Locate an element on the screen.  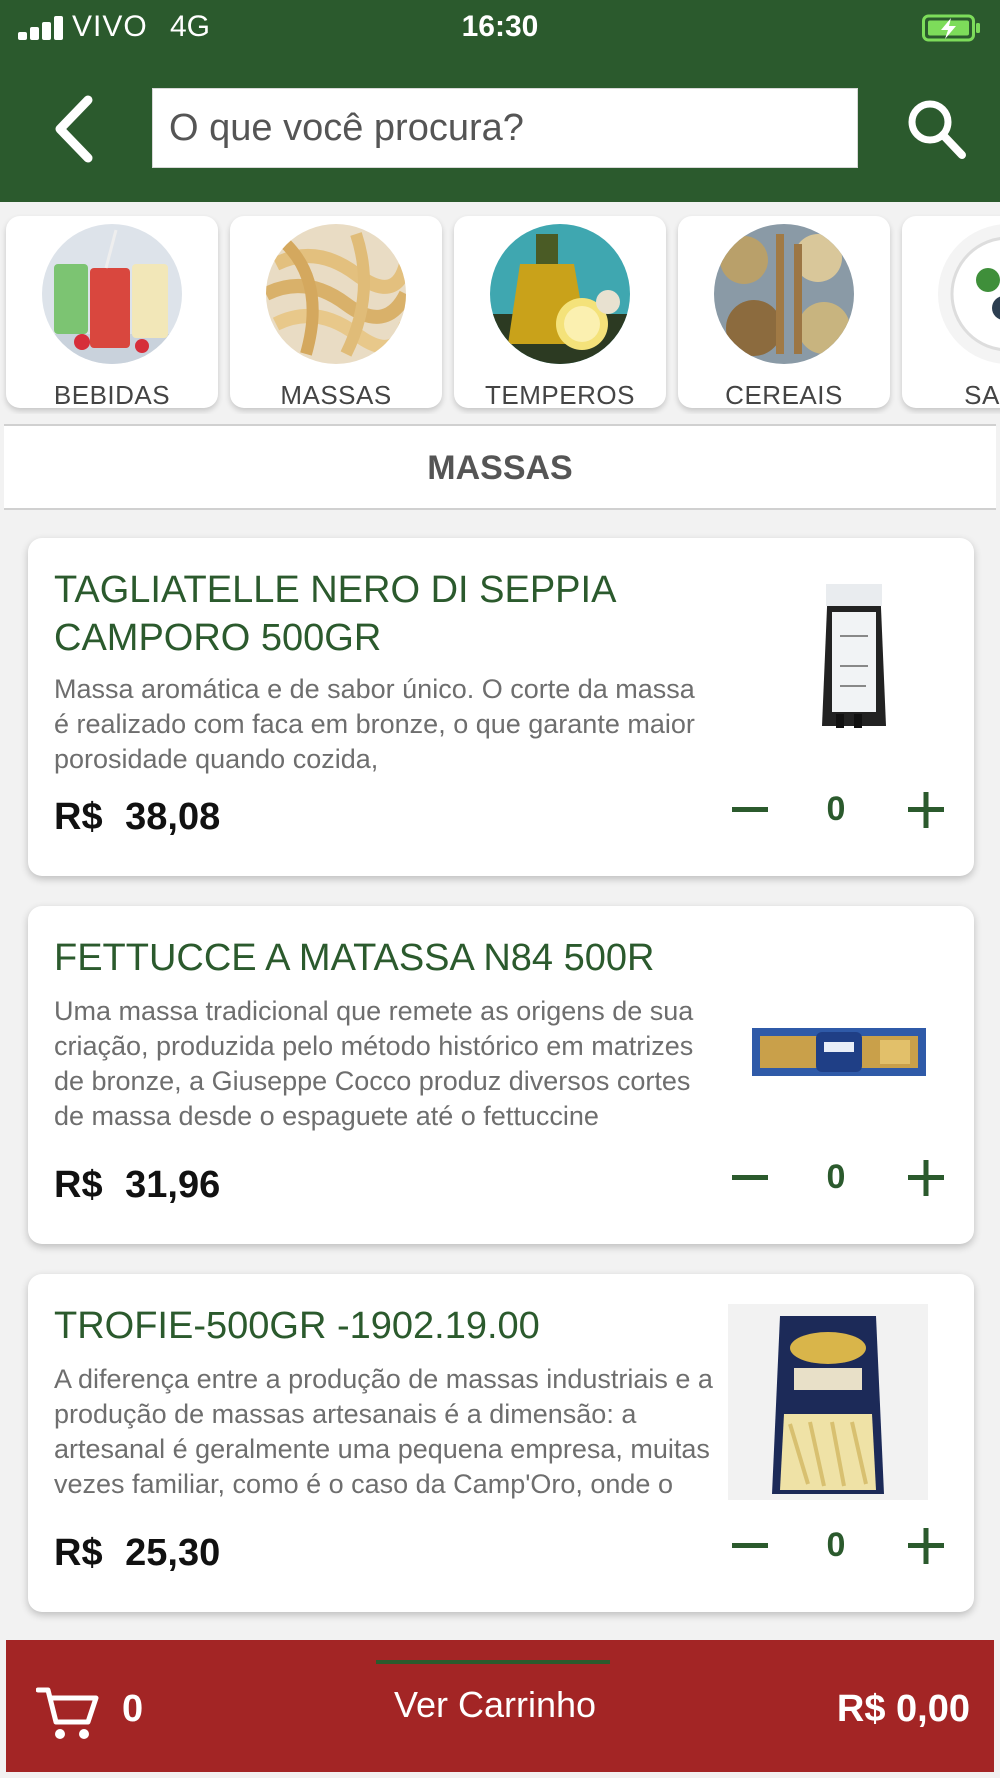
category-carousel: BEBIDAS MASSAS TEMPEROS CEREAIS SA is located at coordinates (500, 308).